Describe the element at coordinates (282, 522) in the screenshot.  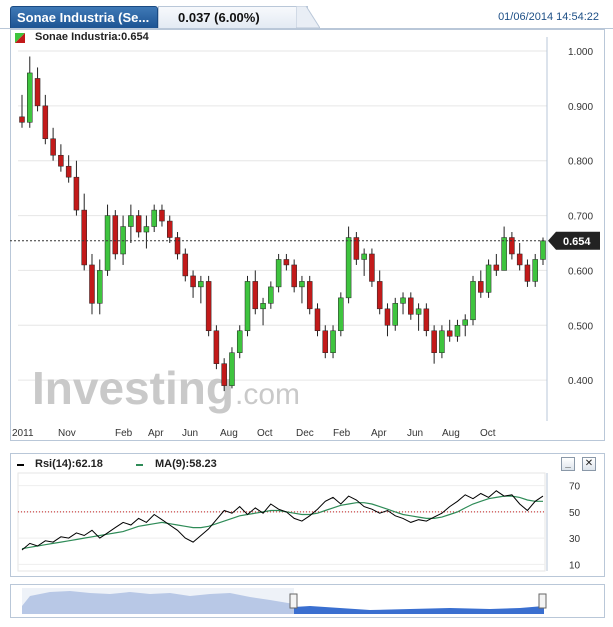
I see `ma-line` at that location.